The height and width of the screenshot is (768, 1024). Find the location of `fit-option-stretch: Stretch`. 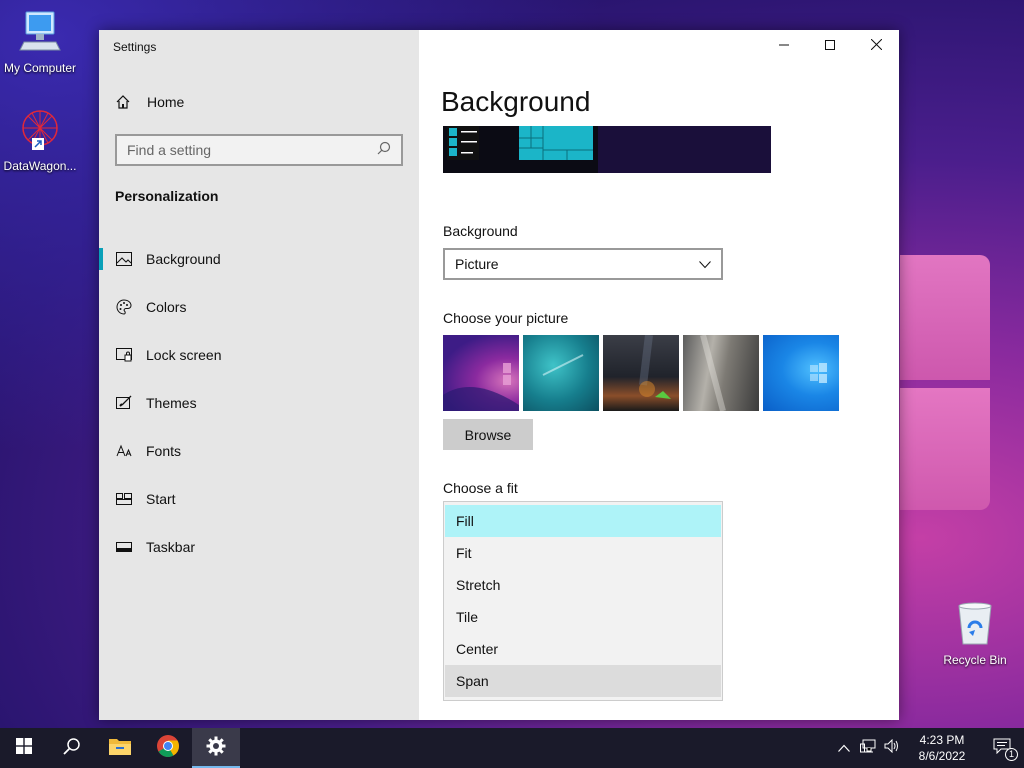

fit-option-stretch: Stretch is located at coordinates (583, 585).